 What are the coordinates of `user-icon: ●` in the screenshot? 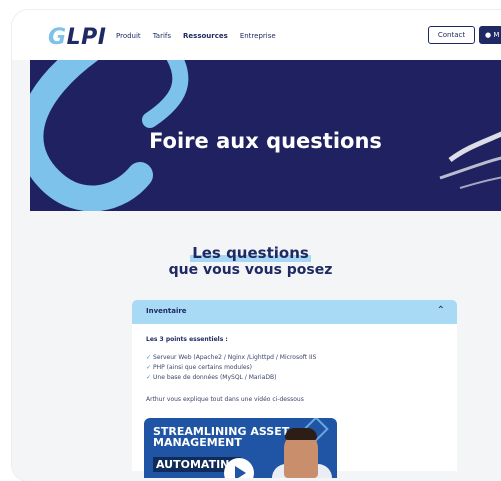 It's located at (488, 35).